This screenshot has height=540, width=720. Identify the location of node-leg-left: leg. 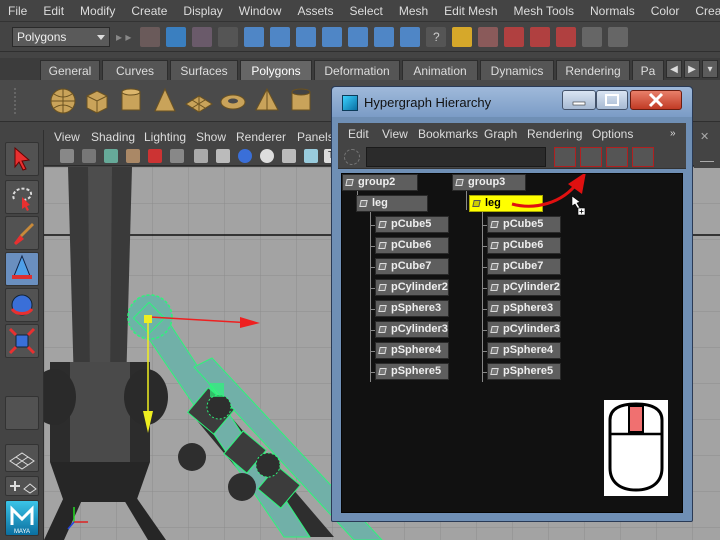
(392, 203).